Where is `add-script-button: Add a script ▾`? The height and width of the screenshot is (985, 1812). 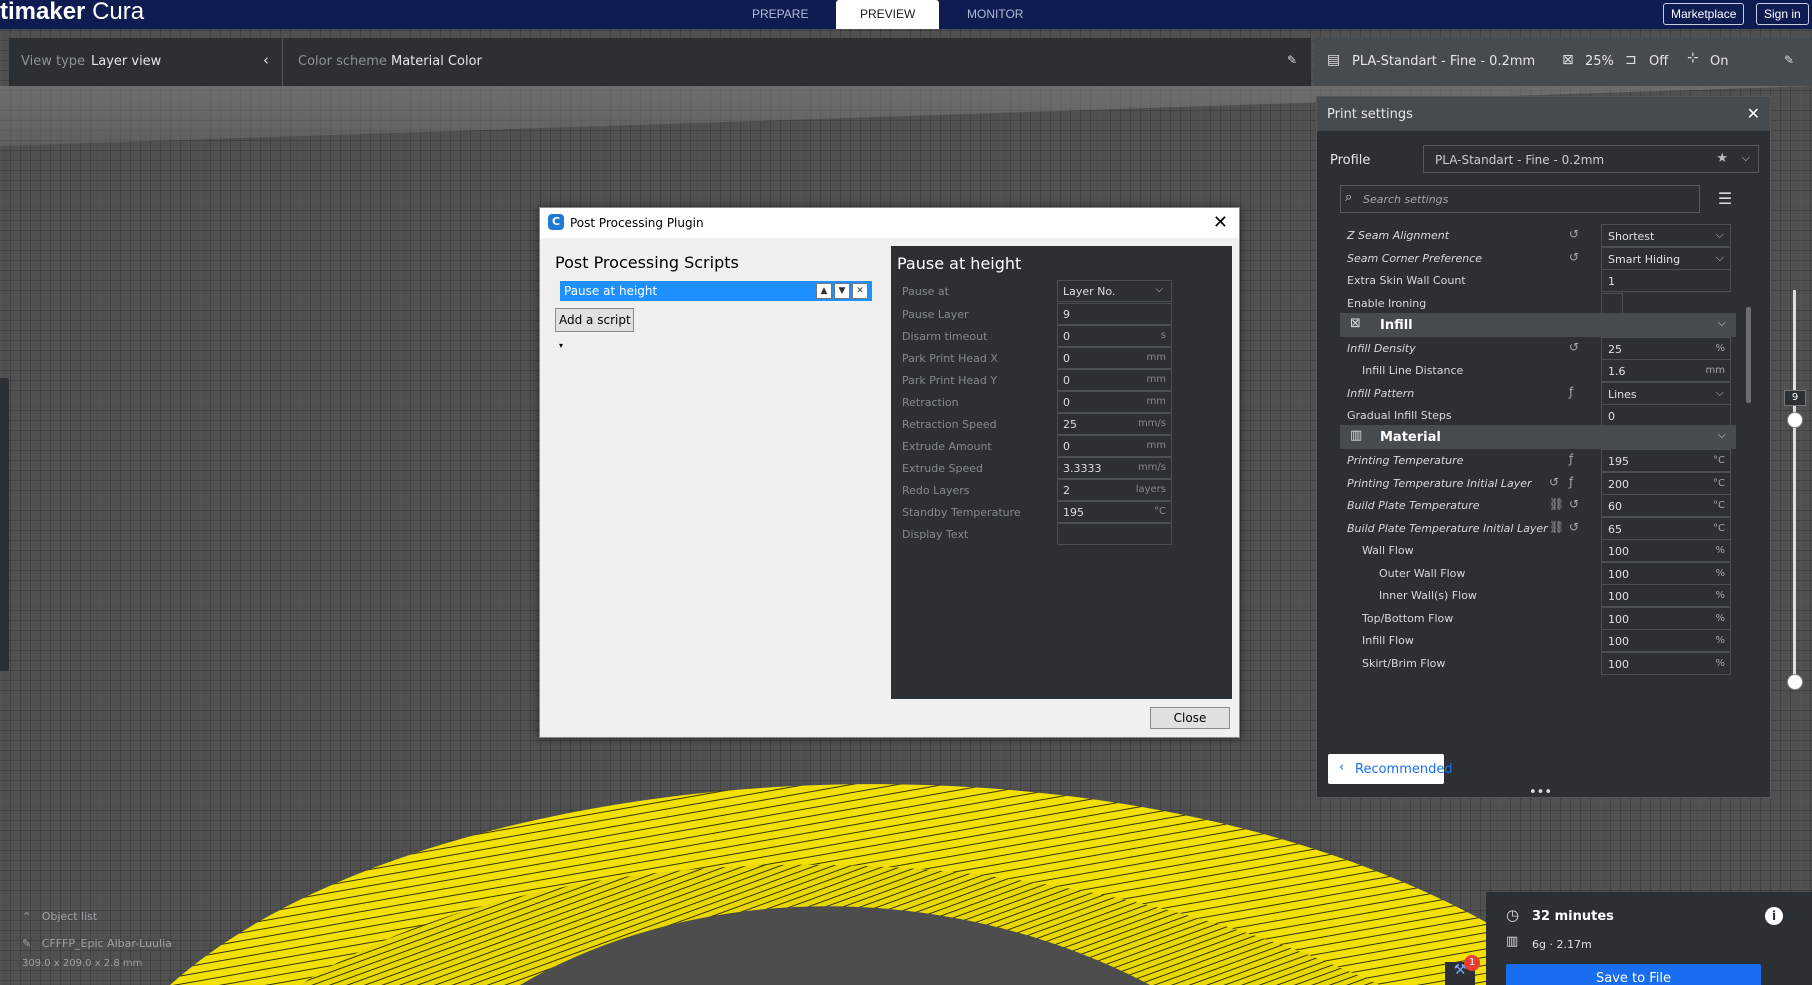
add-script-button: Add a script ▾ is located at coordinates (594, 329).